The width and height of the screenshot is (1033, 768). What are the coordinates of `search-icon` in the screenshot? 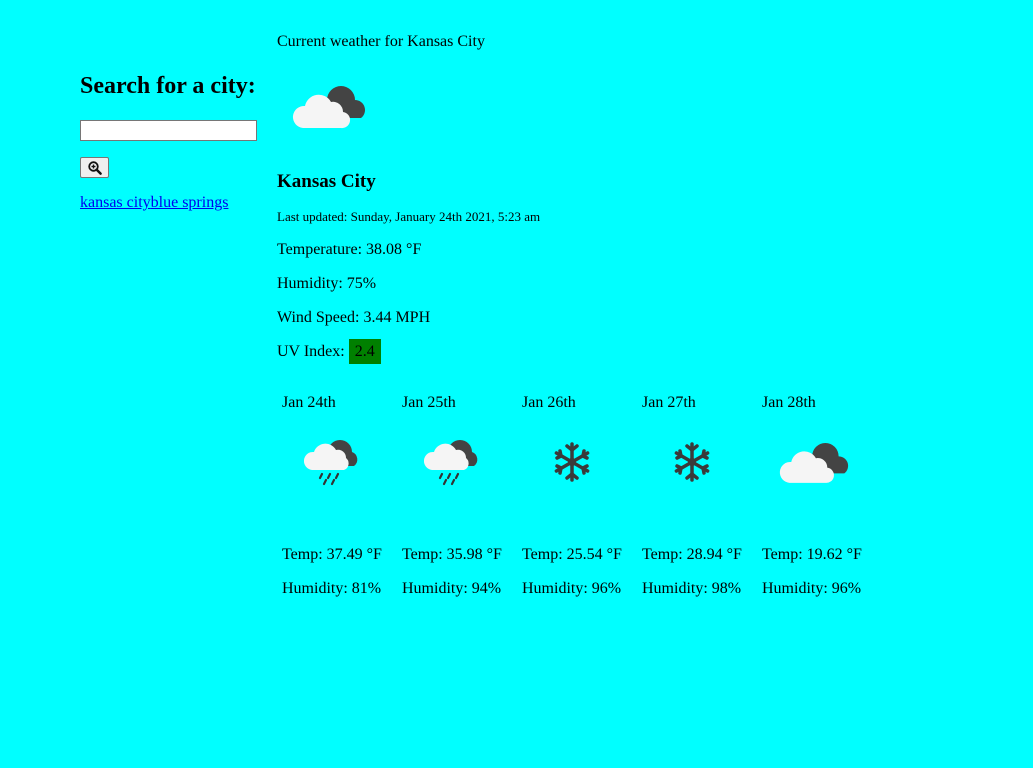 It's located at (95, 168).